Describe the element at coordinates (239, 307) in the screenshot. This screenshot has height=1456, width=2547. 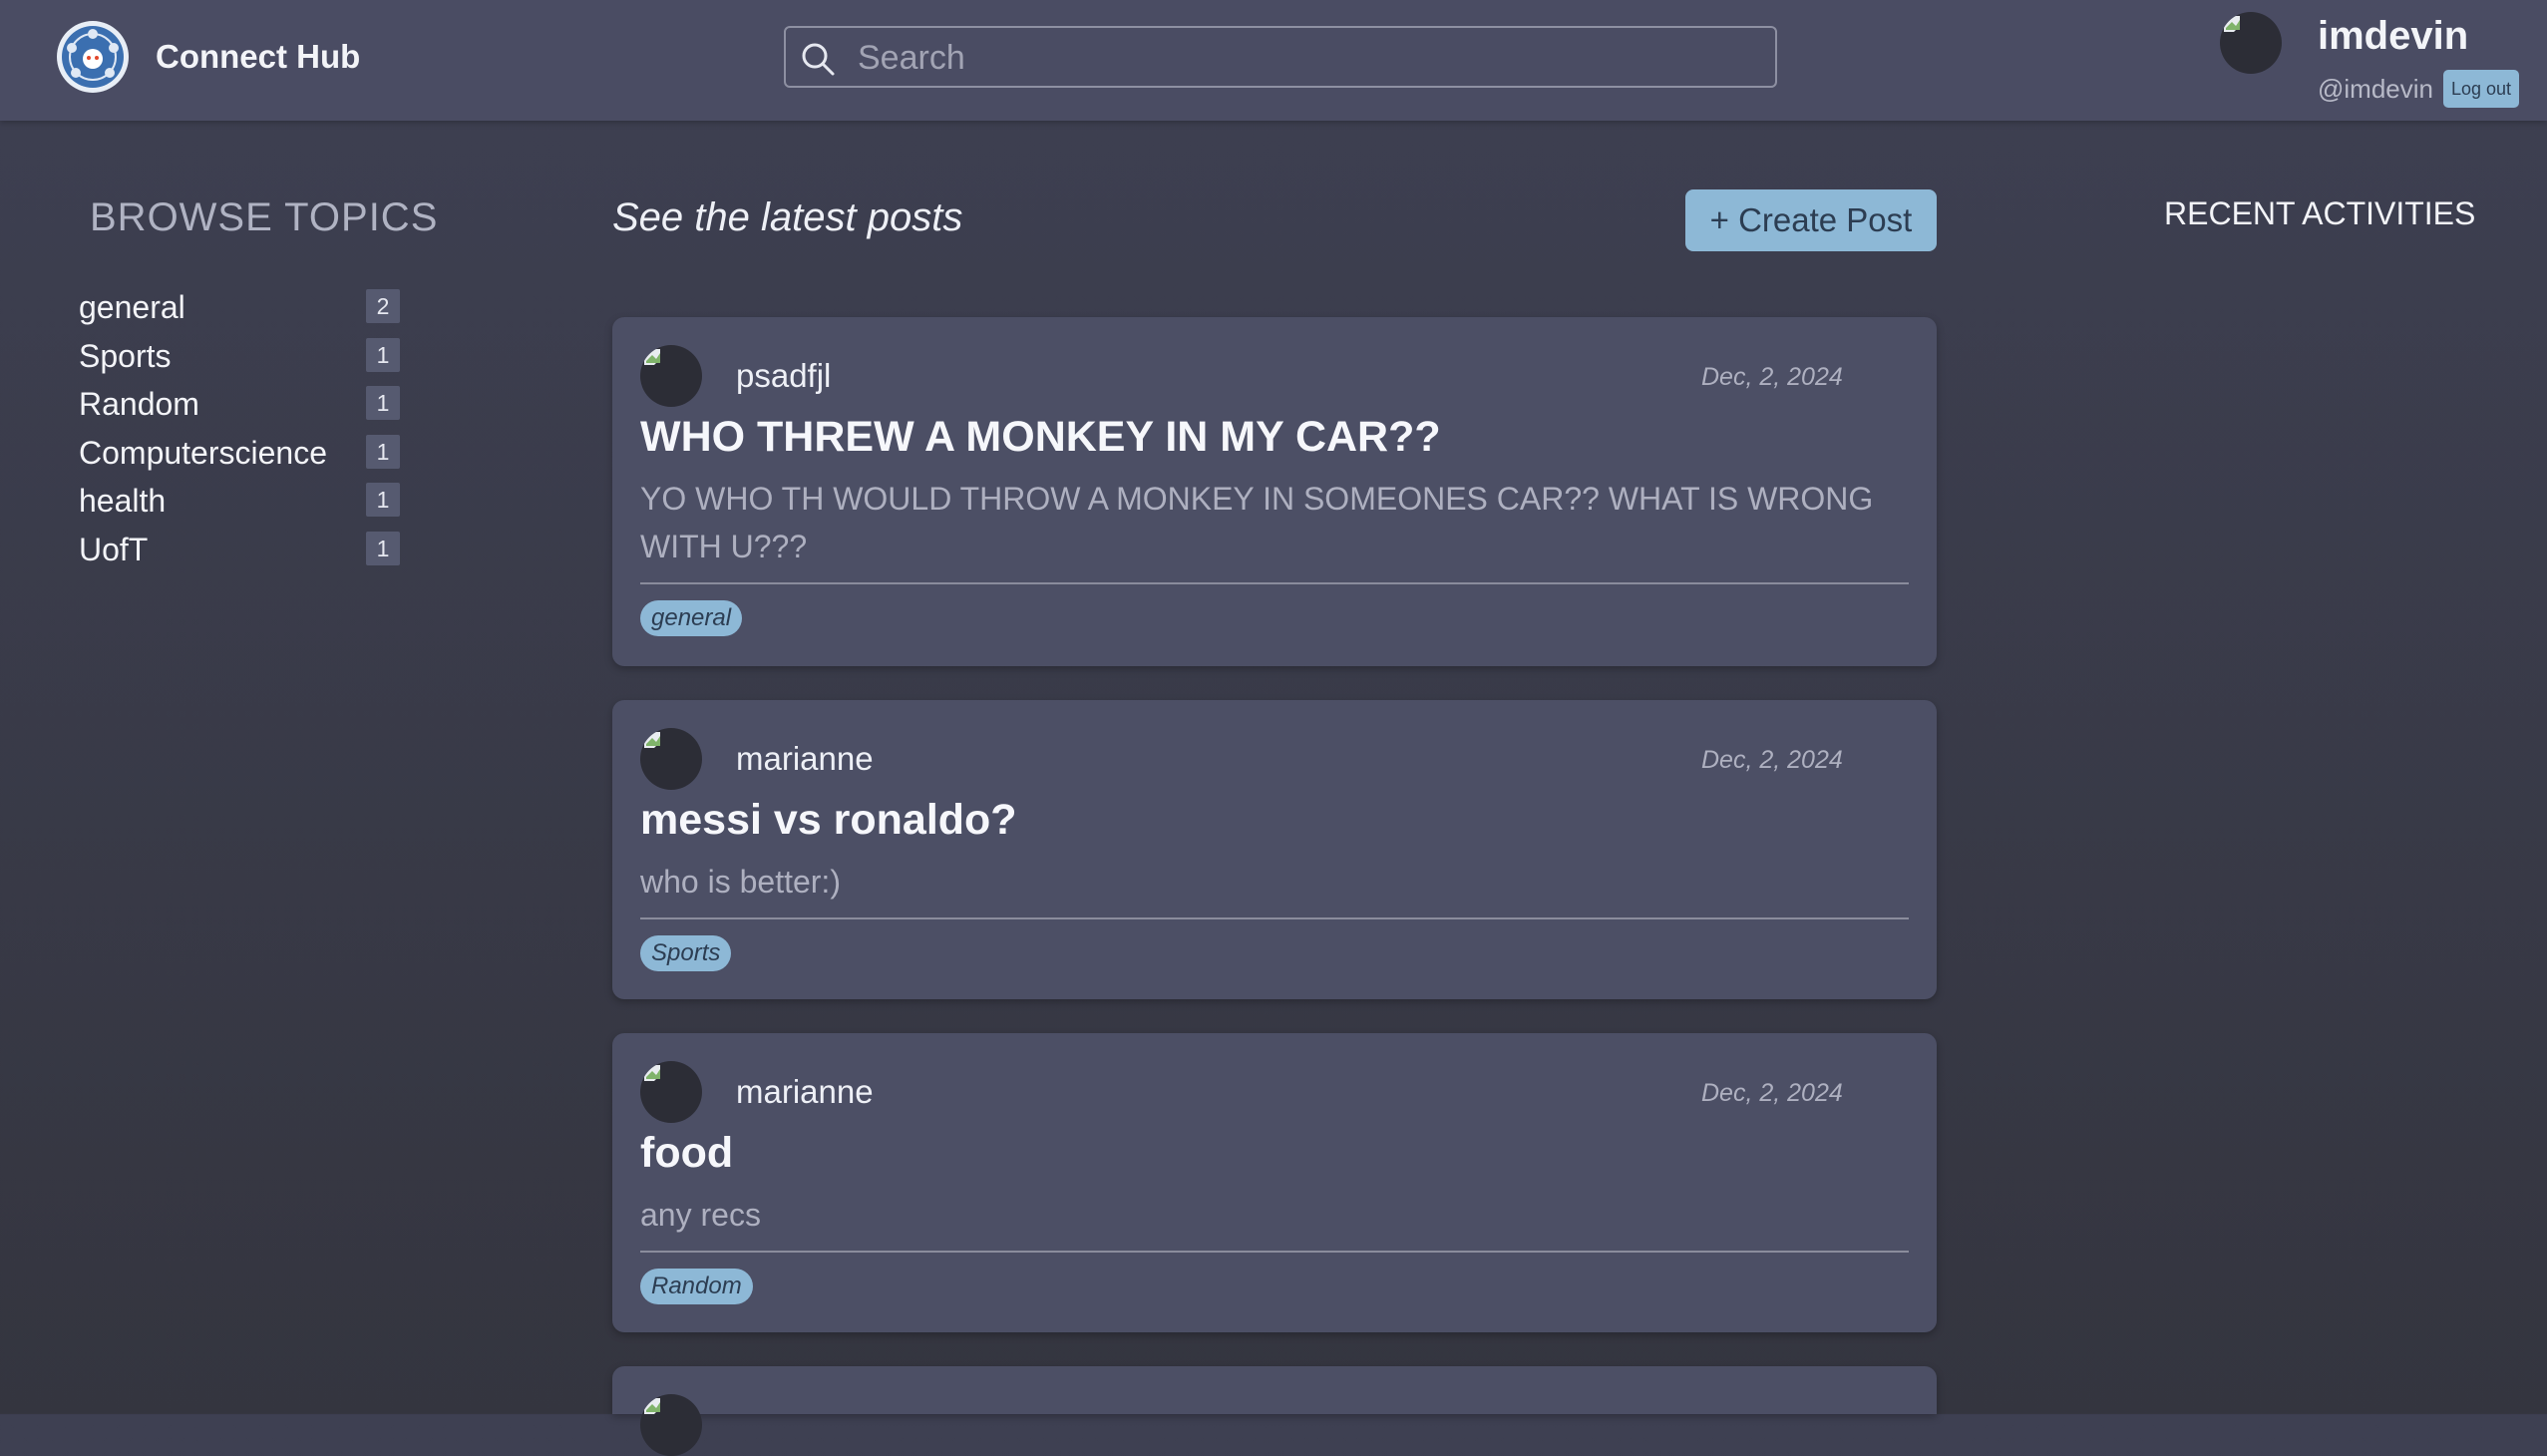
I see `topic-item-general: general 2` at that location.